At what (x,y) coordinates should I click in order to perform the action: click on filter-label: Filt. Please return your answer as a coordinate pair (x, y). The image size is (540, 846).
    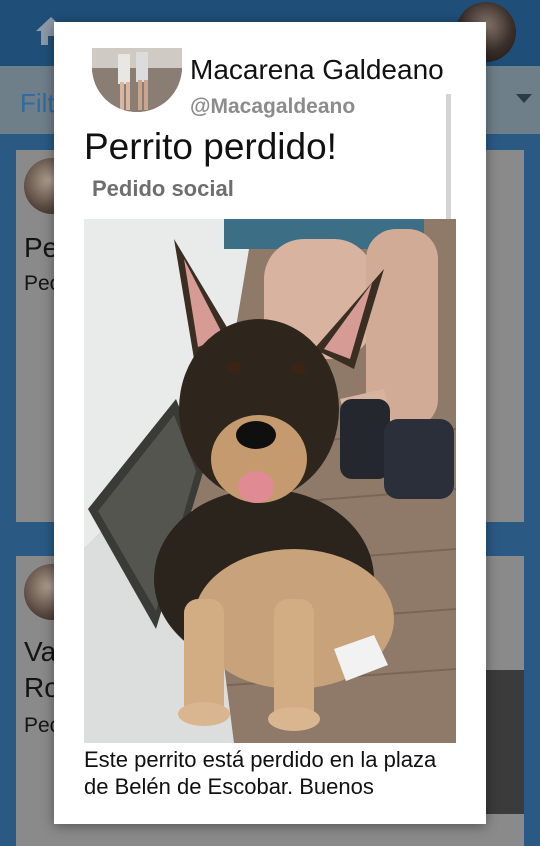
    Looking at the image, I should click on (37, 103).